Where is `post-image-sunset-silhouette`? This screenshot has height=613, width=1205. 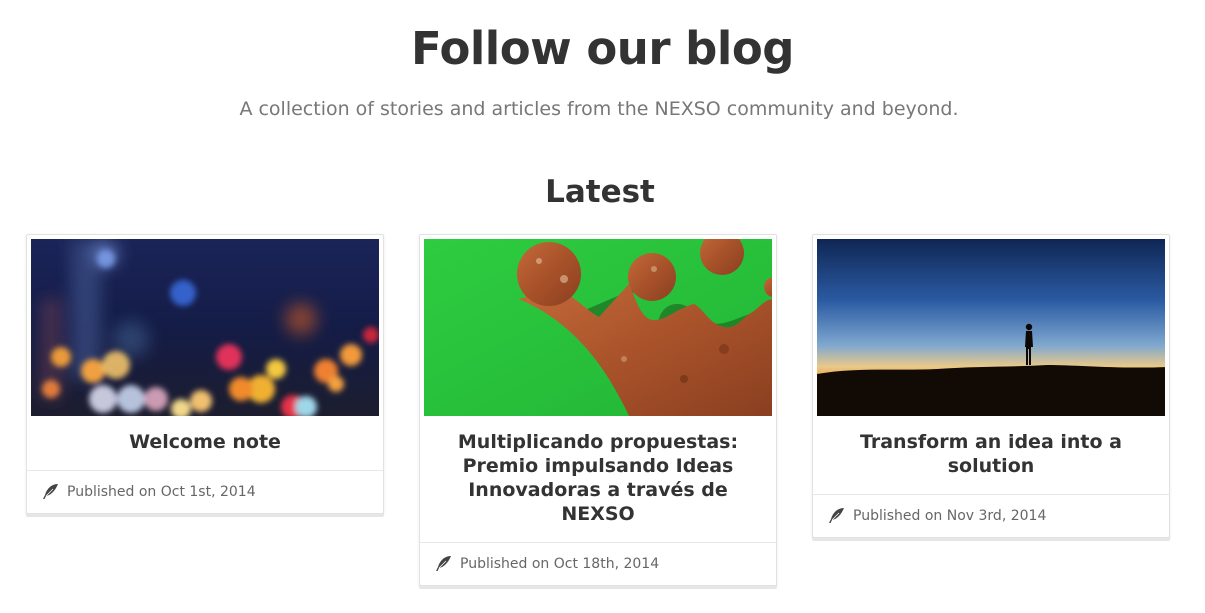 post-image-sunset-silhouette is located at coordinates (991, 327).